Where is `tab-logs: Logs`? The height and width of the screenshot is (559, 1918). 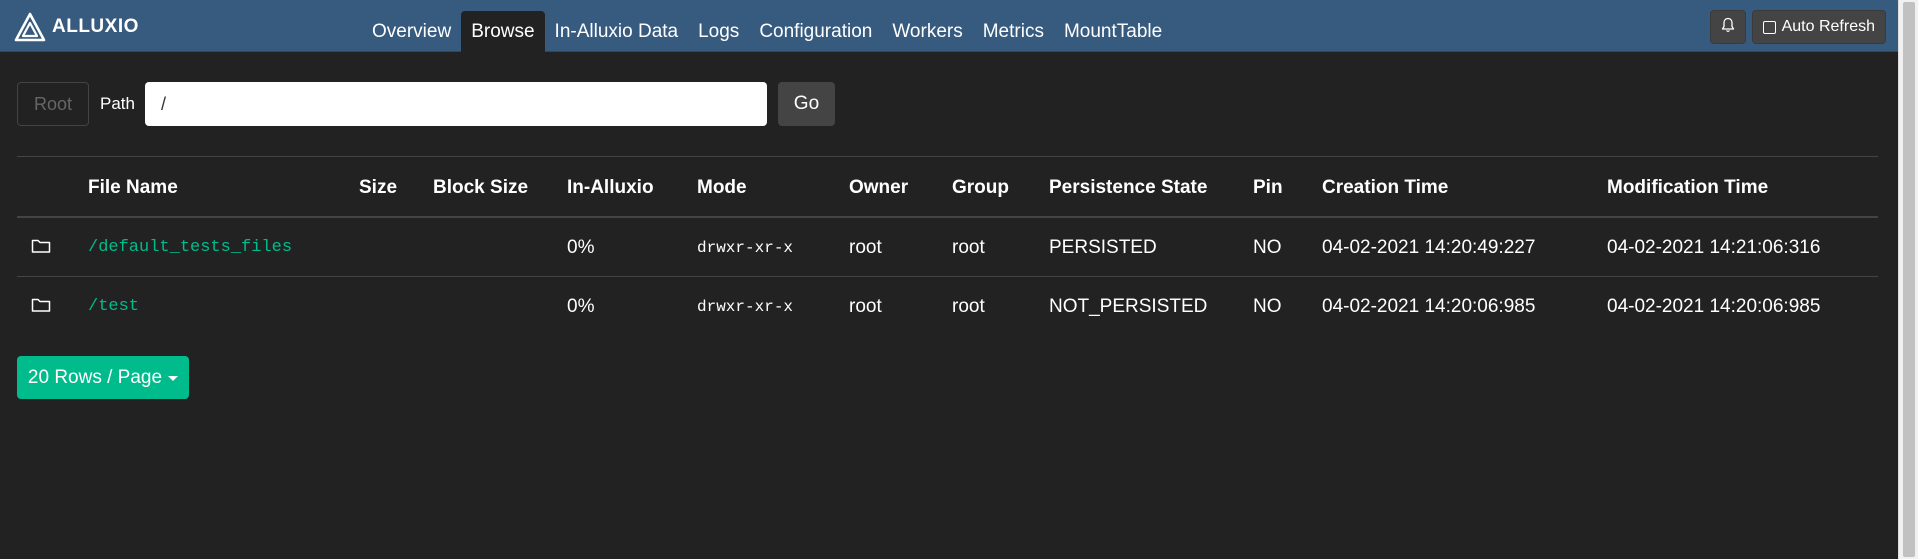 tab-logs: Logs is located at coordinates (718, 31).